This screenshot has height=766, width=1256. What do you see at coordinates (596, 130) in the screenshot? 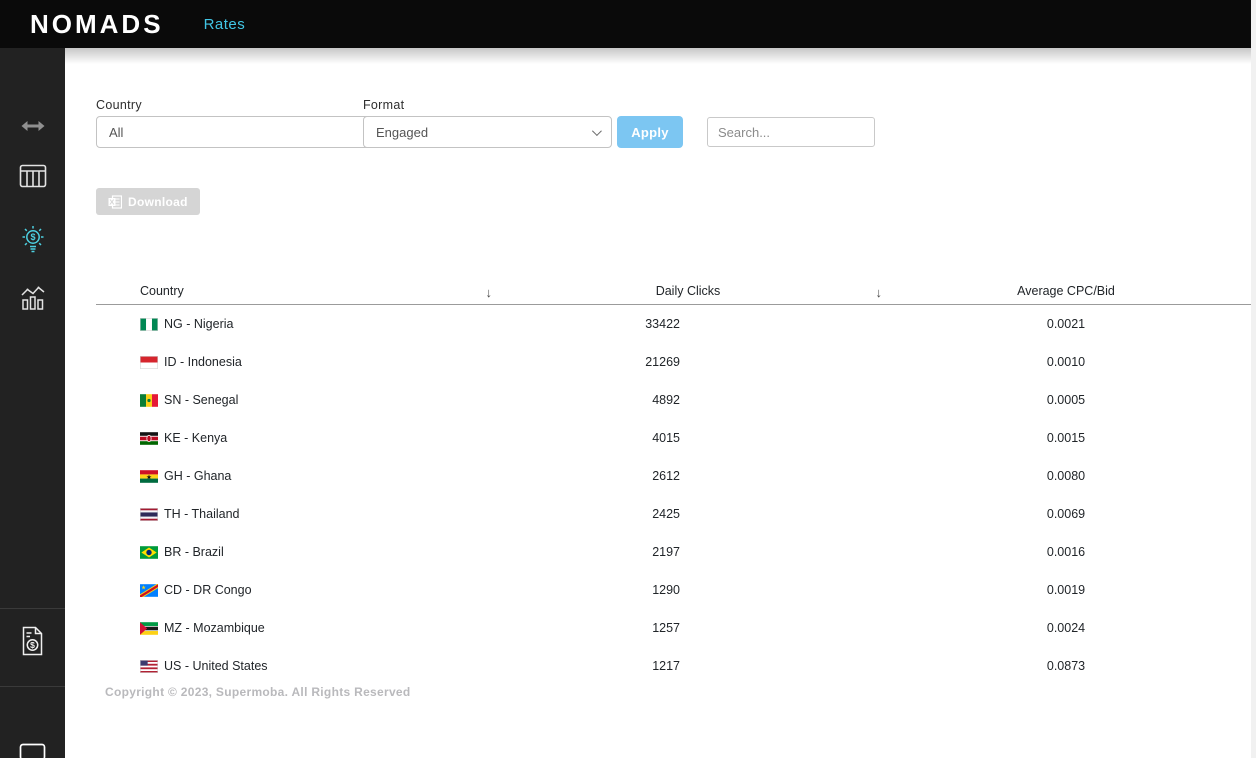
I see `chevron-down-icon` at bounding box center [596, 130].